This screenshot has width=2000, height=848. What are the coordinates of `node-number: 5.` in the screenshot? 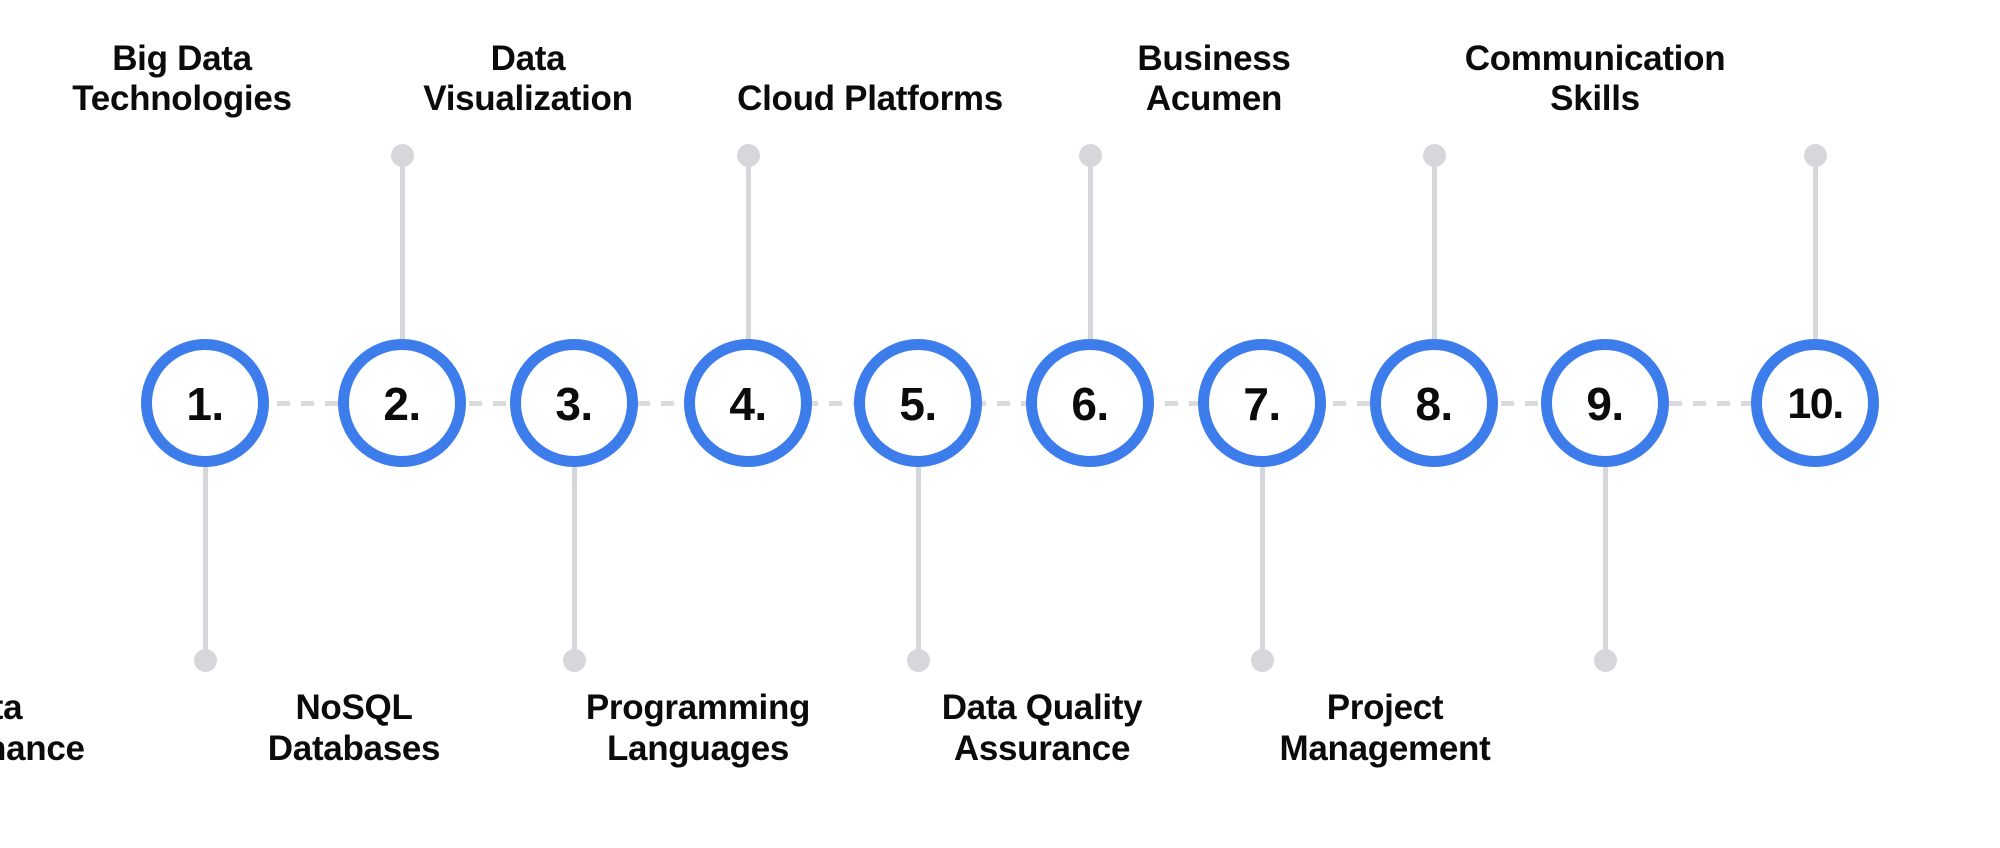 It's located at (918, 404).